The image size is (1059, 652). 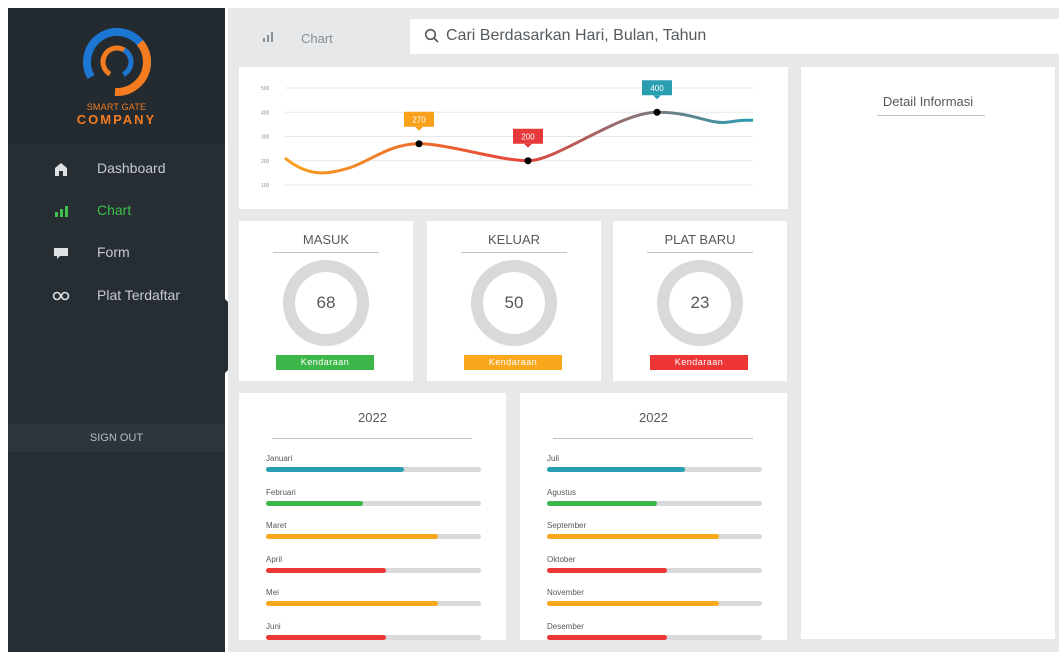 I want to click on sidebar-item-label: Form, so click(x=113, y=252).